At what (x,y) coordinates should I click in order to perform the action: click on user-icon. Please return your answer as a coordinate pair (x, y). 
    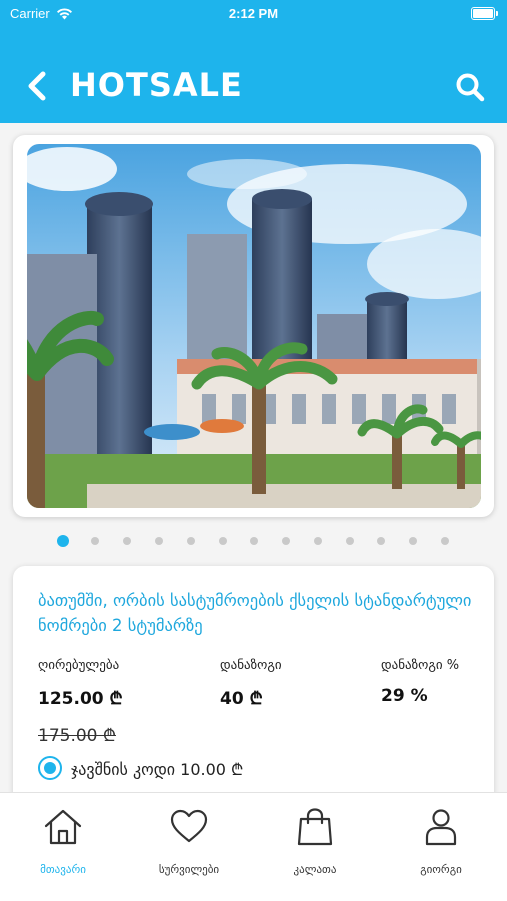
    Looking at the image, I should click on (441, 827).